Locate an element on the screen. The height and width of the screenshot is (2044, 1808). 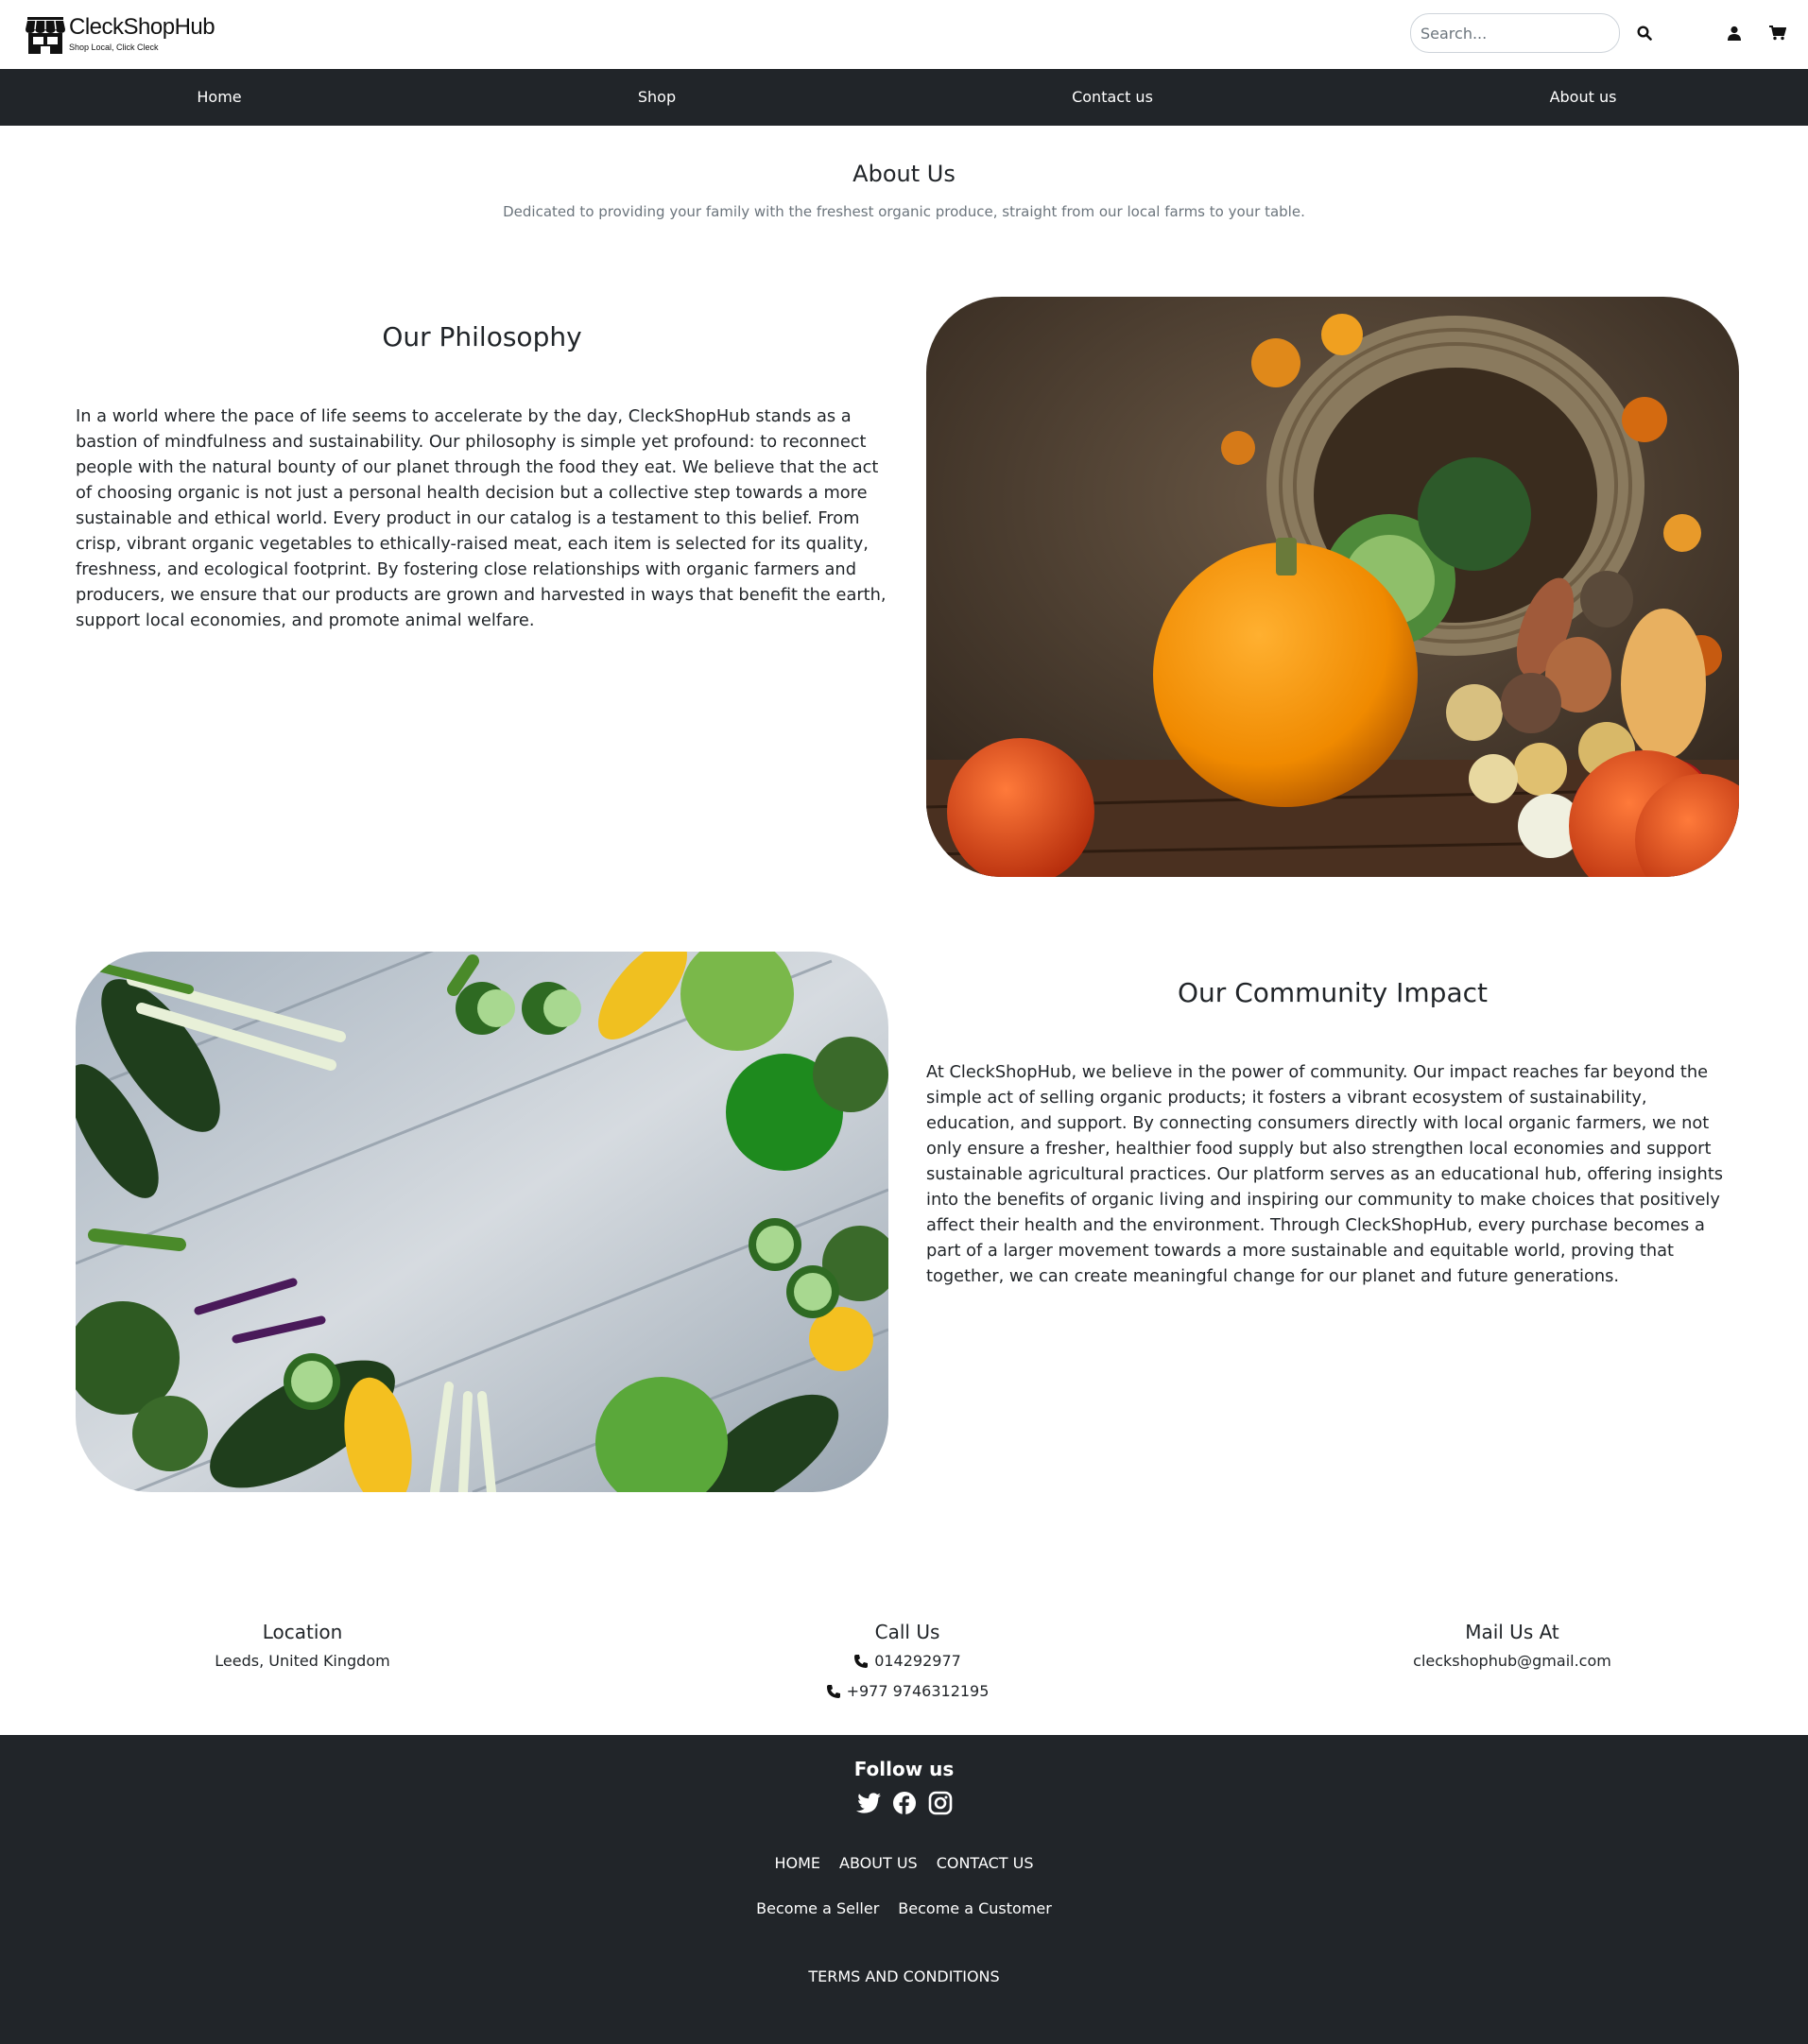
footer-terms: TERMS AND CONDITIONS is located at coordinates (904, 1976).